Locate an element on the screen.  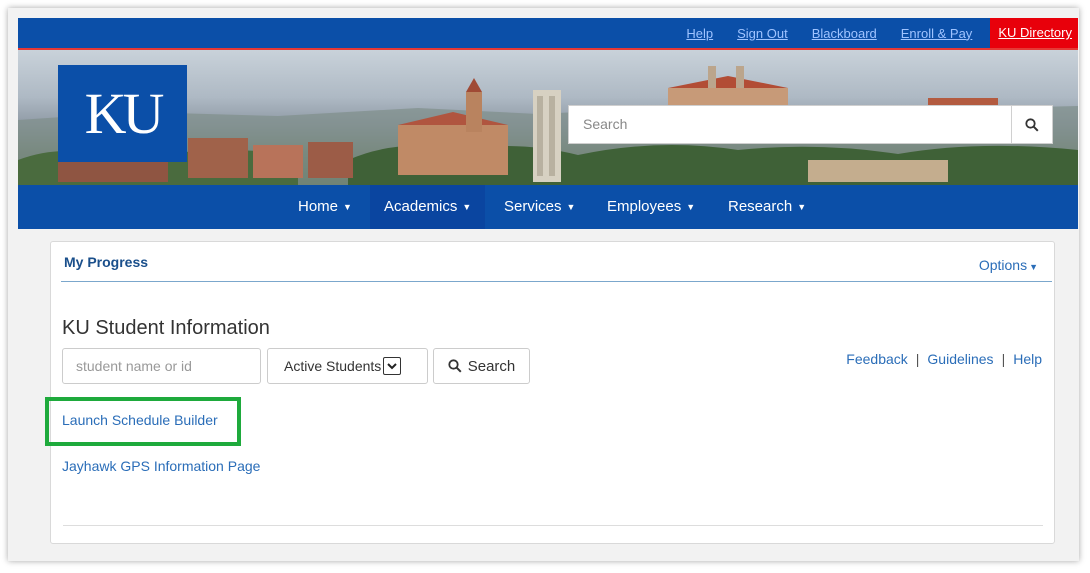
student-search-button: Search is located at coordinates (481, 366).